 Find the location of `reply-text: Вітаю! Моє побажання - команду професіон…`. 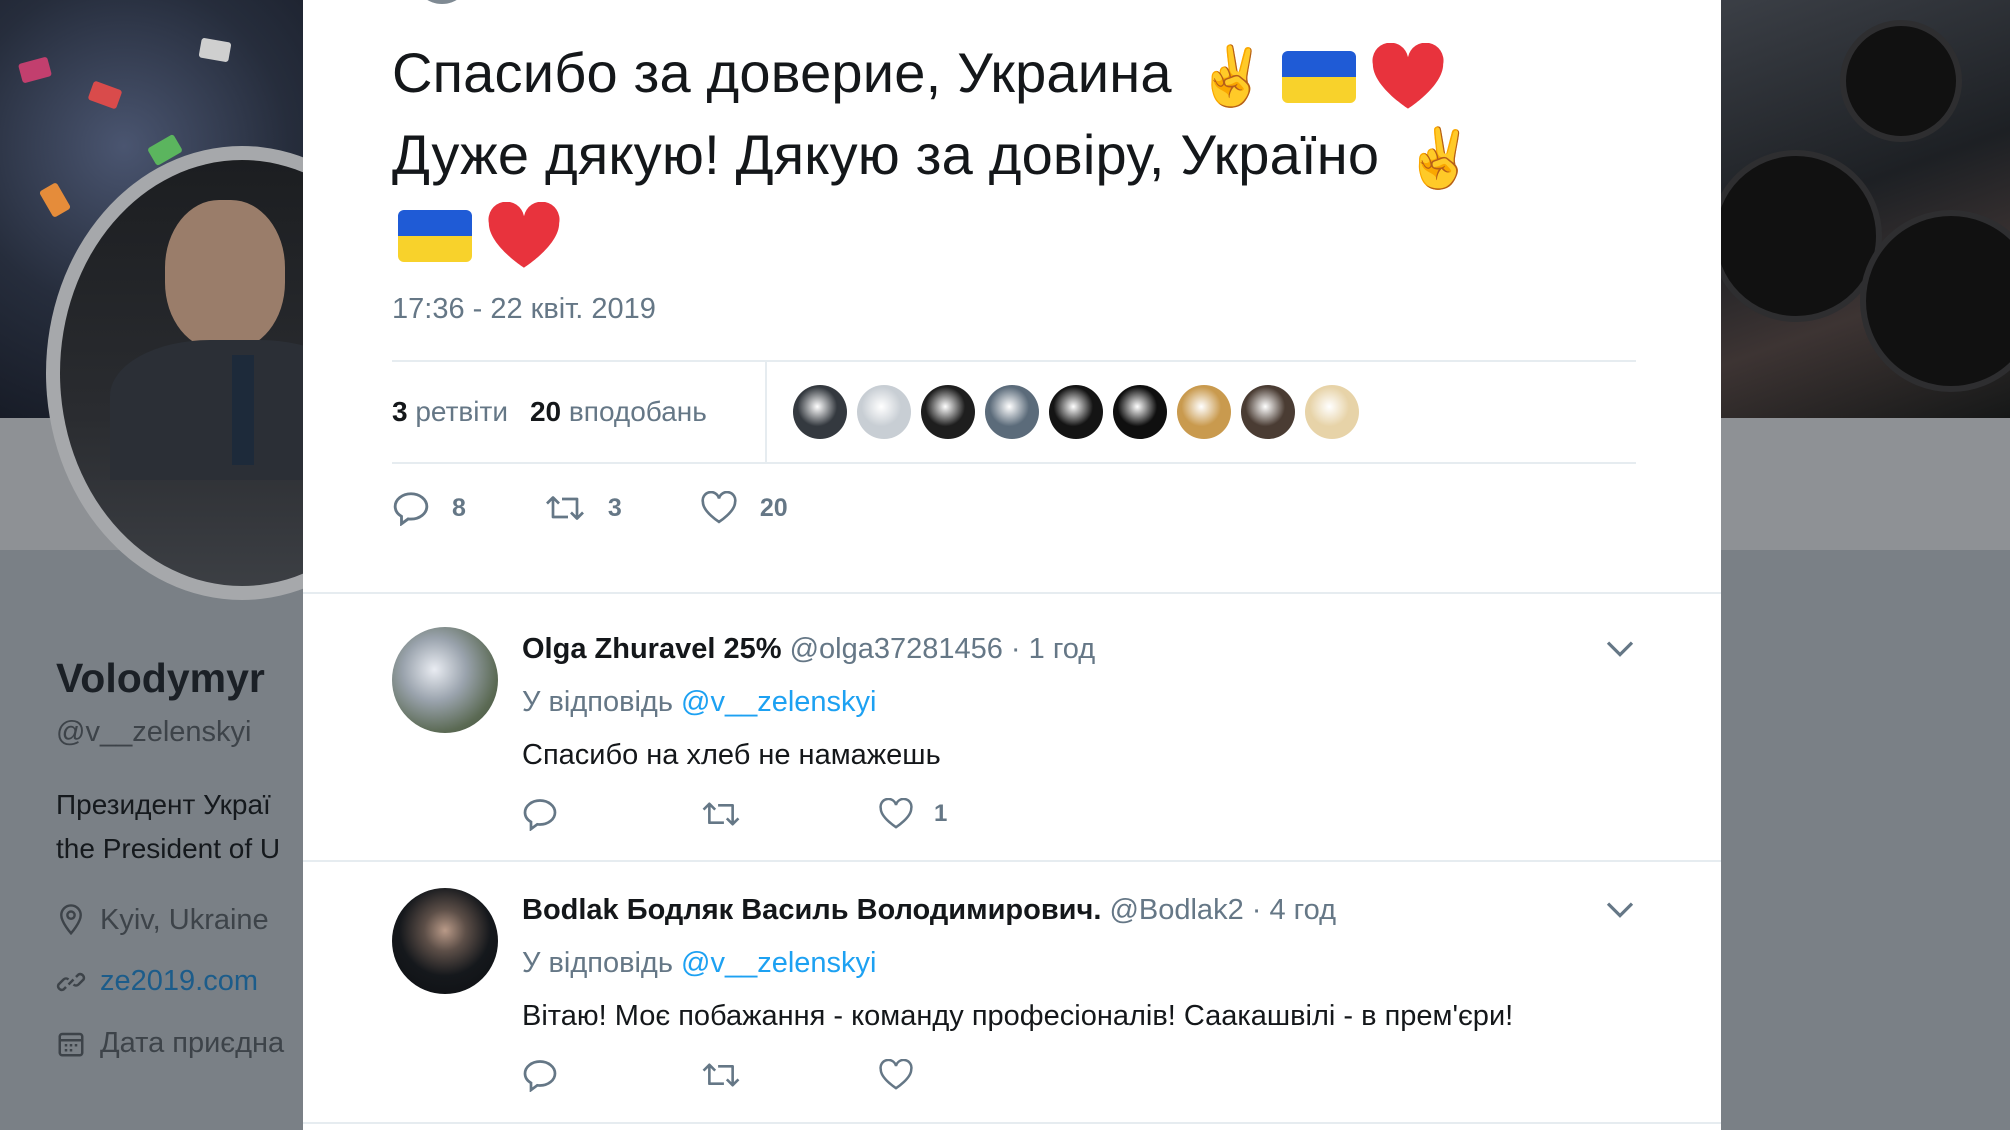

reply-text: Вітаю! Моє побажання - команду професіон… is located at coordinates (1018, 1016).